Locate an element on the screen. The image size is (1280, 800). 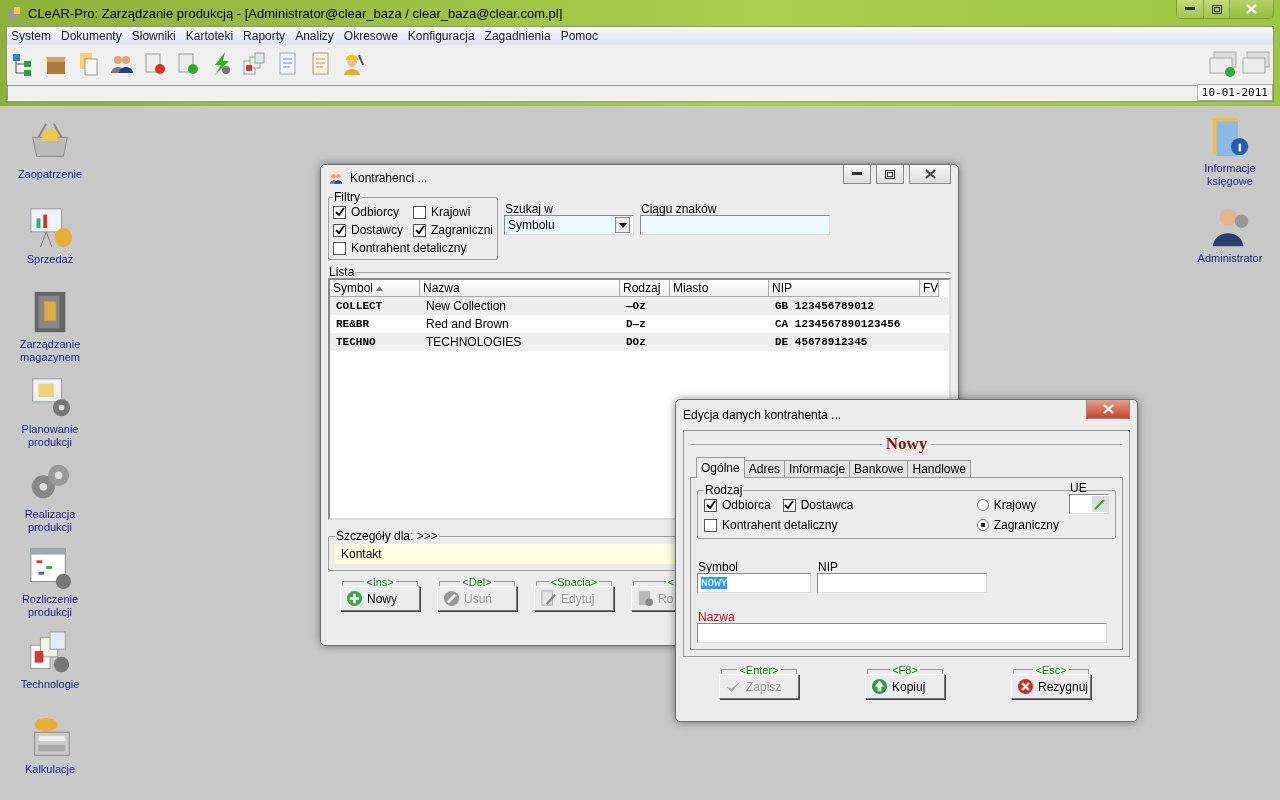
group-label: Lista is located at coordinates (342, 272).